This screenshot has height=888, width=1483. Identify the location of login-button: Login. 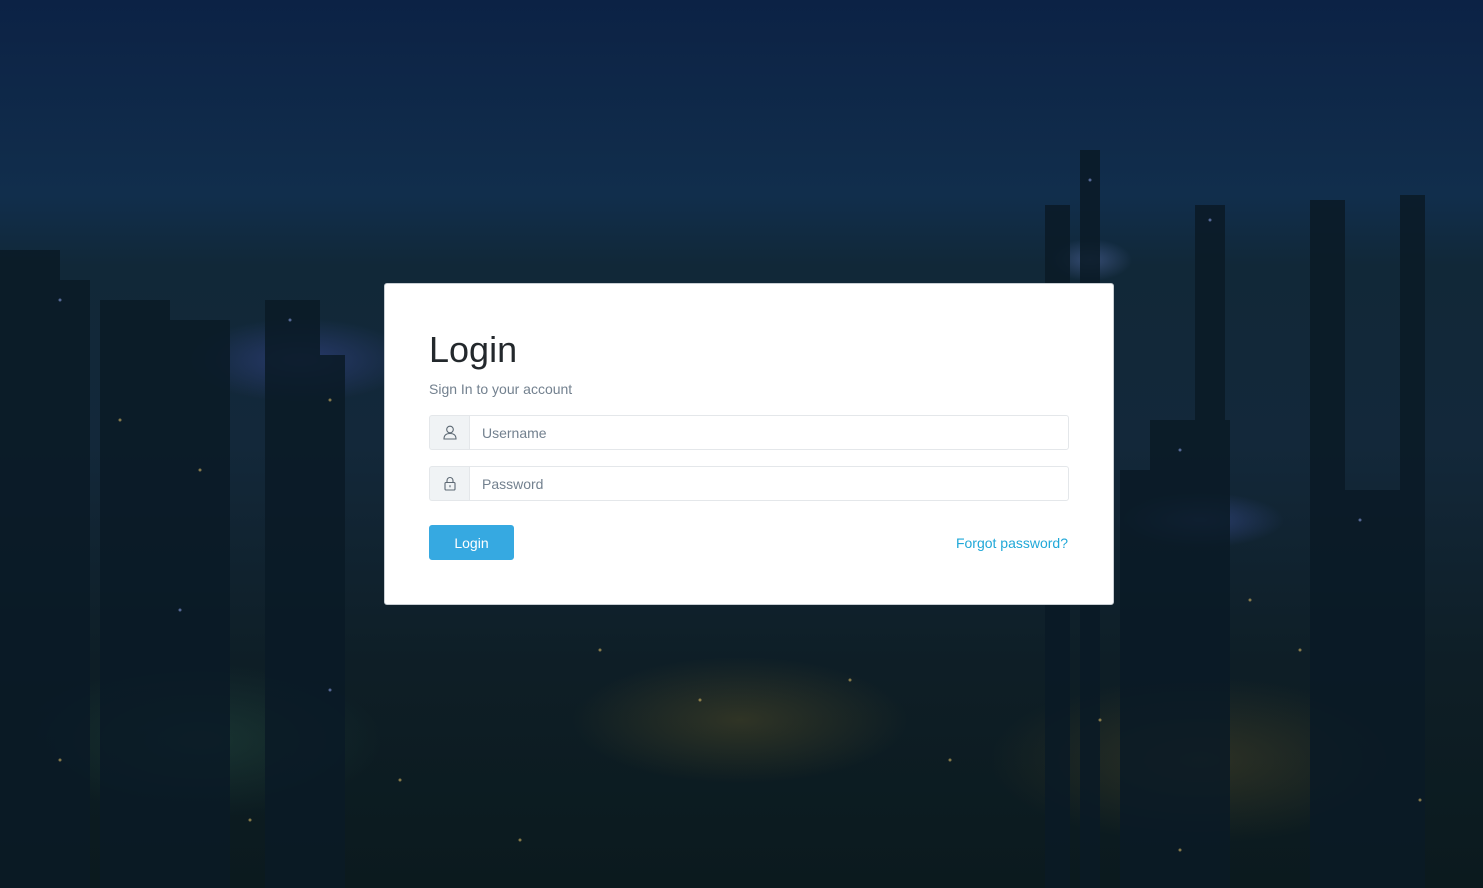
(471, 542).